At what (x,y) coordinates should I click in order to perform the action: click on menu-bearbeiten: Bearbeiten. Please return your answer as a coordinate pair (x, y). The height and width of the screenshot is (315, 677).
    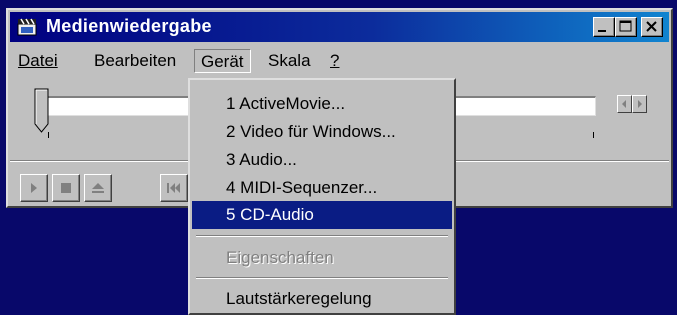
    Looking at the image, I should click on (135, 61).